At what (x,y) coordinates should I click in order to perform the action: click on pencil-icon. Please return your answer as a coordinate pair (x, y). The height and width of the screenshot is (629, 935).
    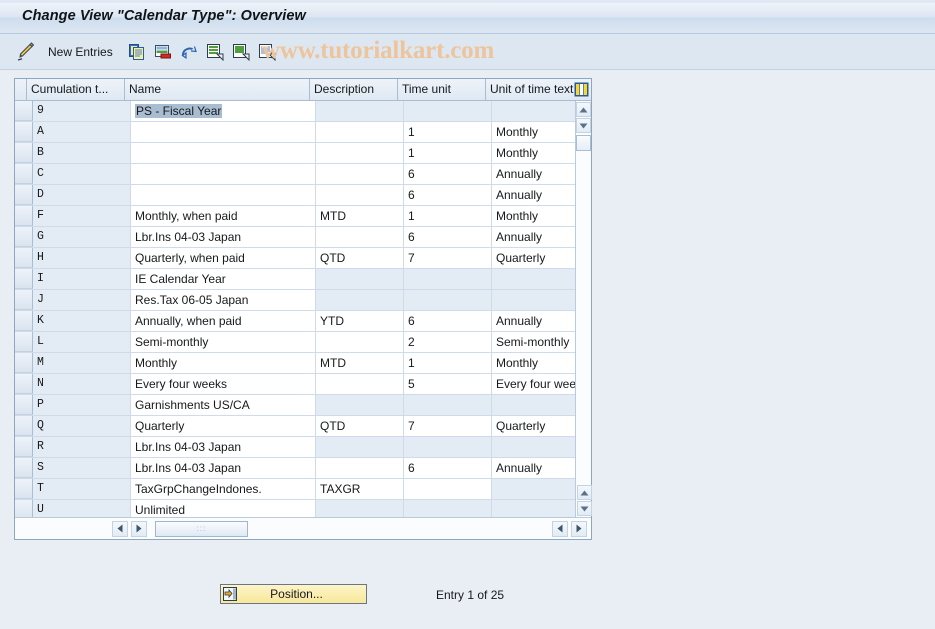
    Looking at the image, I should click on (26, 52).